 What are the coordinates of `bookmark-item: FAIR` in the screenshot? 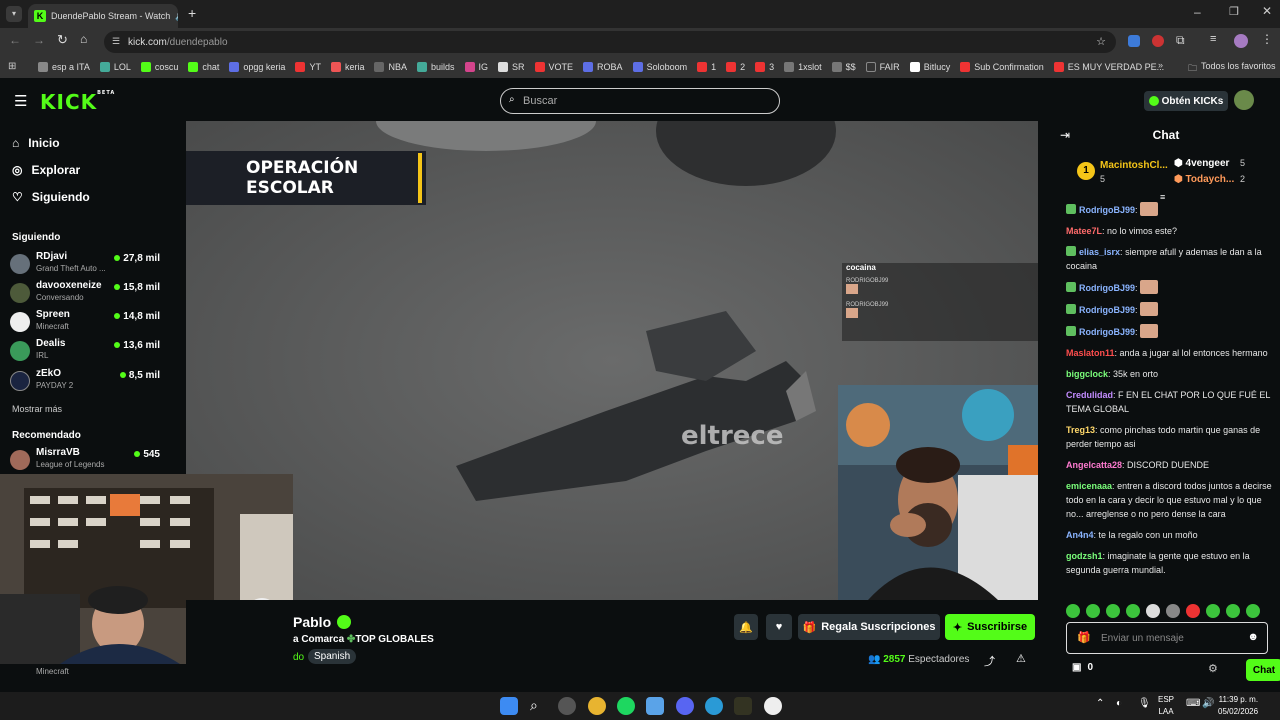 It's located at (882, 67).